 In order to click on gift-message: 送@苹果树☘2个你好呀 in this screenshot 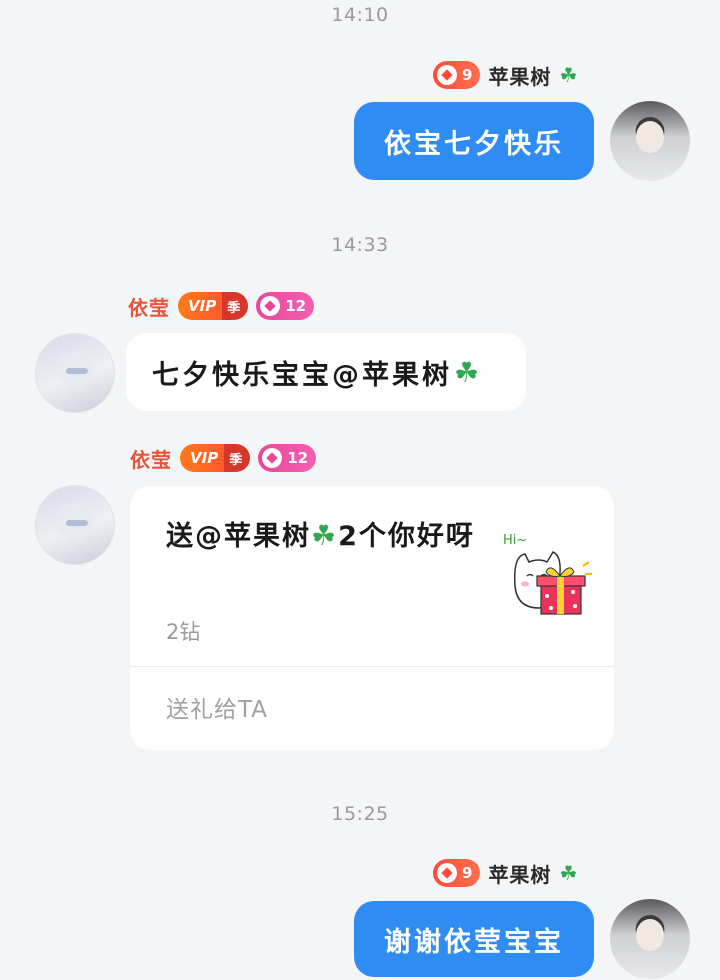, I will do `click(326, 536)`.